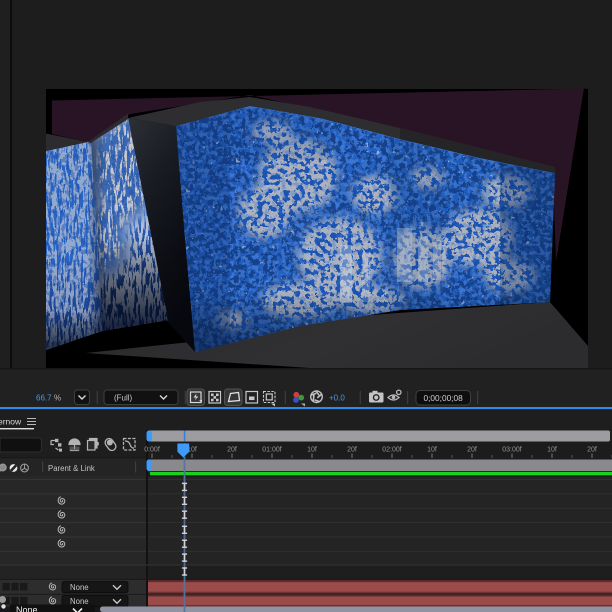 This screenshot has height=612, width=612. Describe the element at coordinates (512, 450) in the screenshot. I see `svg-text: 03:00f` at that location.